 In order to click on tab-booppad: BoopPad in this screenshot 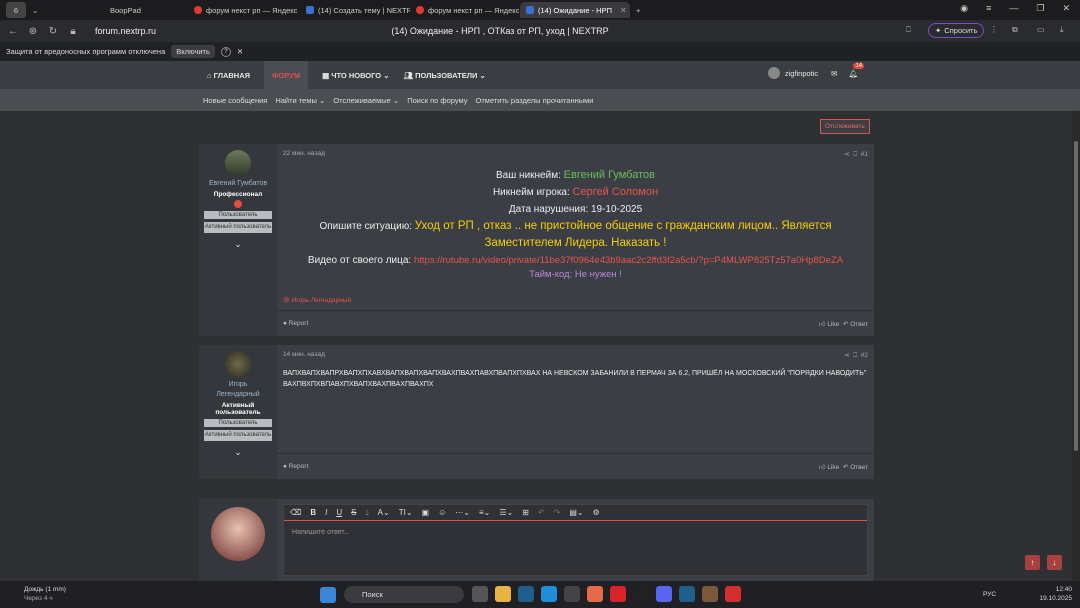, I will do `click(144, 10)`.